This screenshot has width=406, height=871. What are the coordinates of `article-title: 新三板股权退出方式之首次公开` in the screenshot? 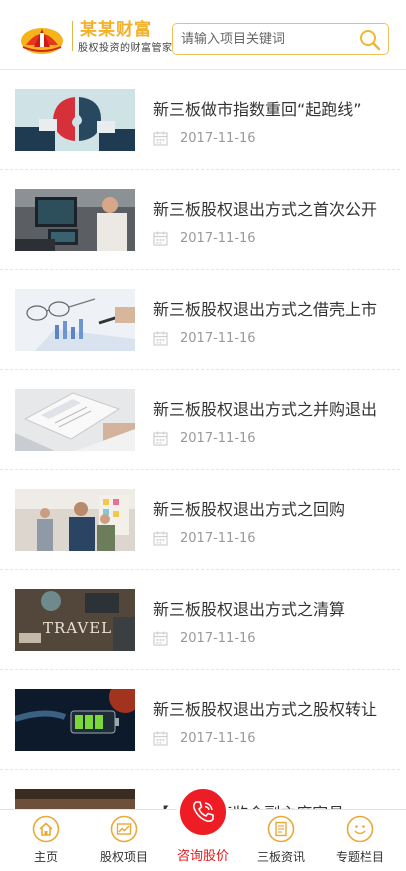 It's located at (273, 208).